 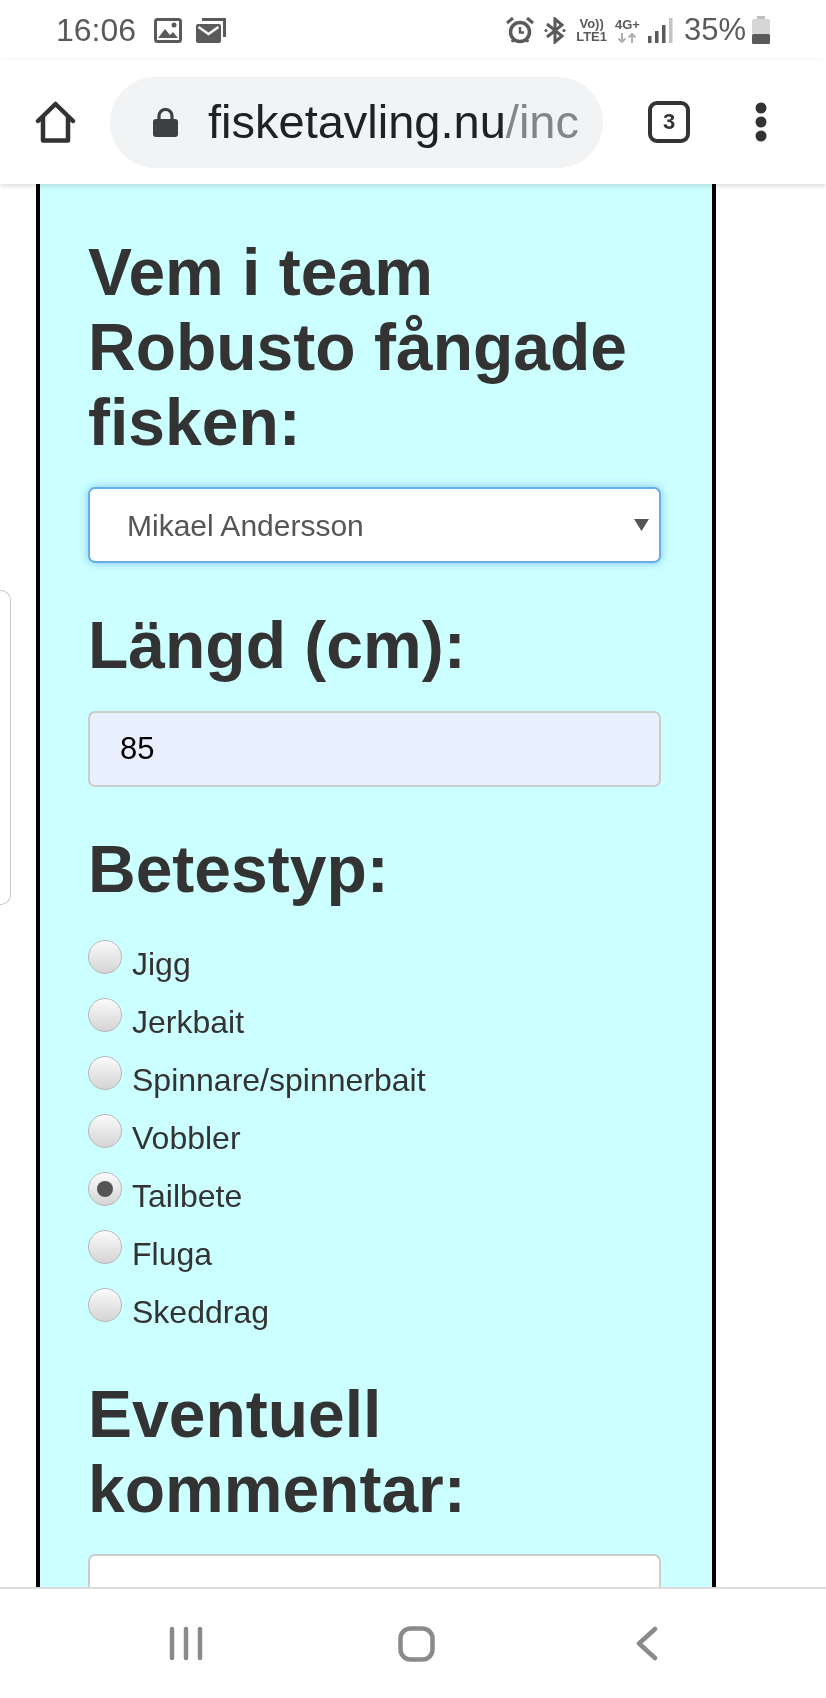 What do you see at coordinates (669, 122) in the screenshot?
I see `tab-switcher-button: 3` at bounding box center [669, 122].